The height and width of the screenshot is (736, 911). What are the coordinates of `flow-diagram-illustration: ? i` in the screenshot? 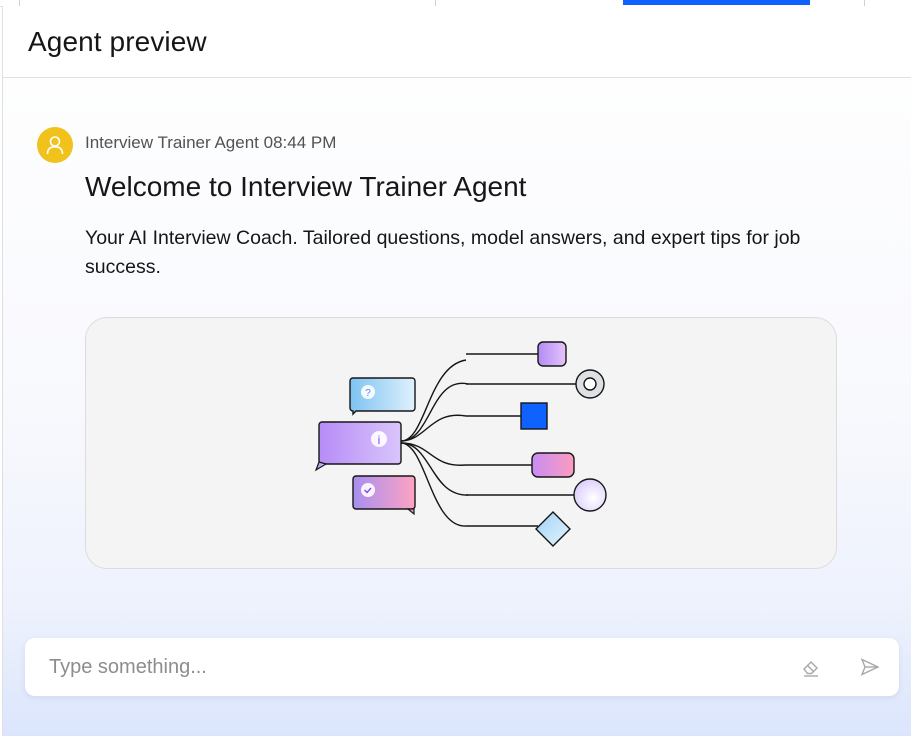 It's located at (460, 444).